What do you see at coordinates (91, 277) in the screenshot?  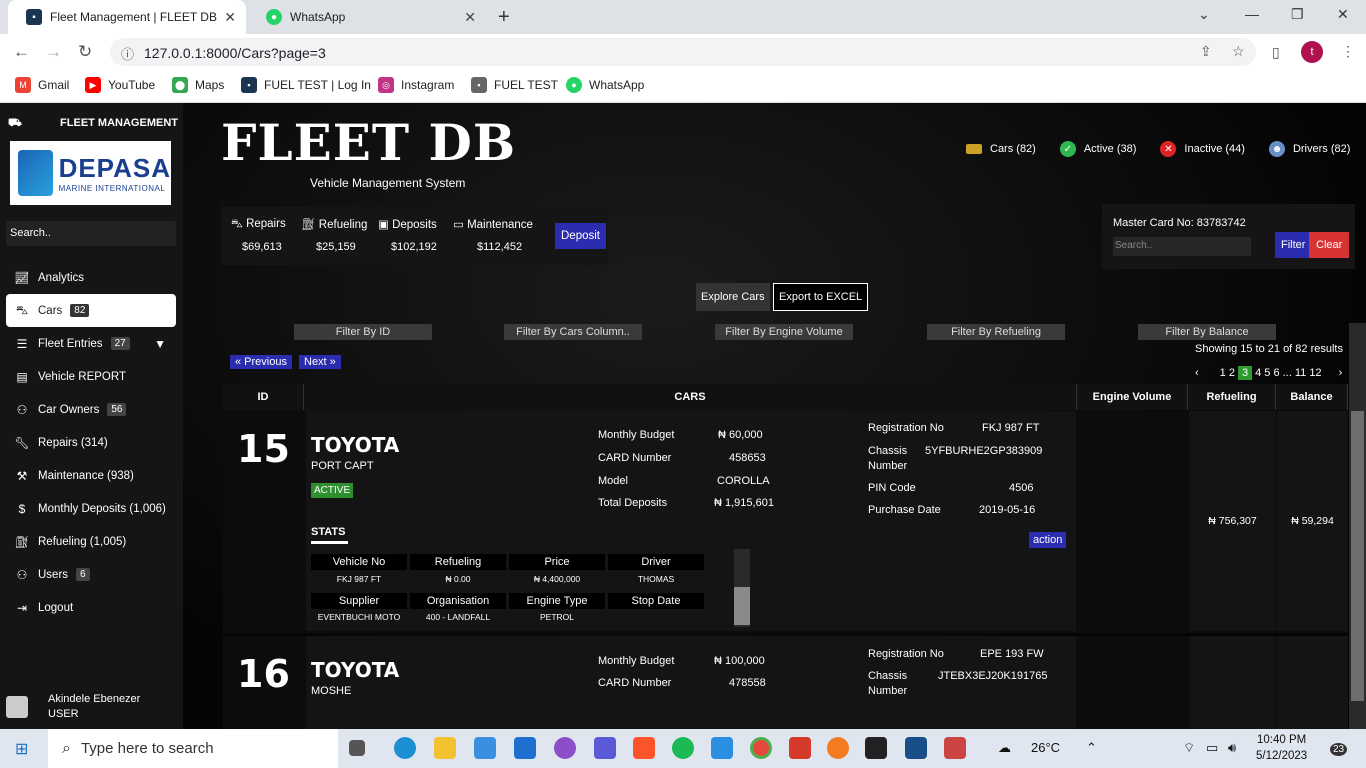 I see `sidebar-item-analytics: 📈︎ Analytics` at bounding box center [91, 277].